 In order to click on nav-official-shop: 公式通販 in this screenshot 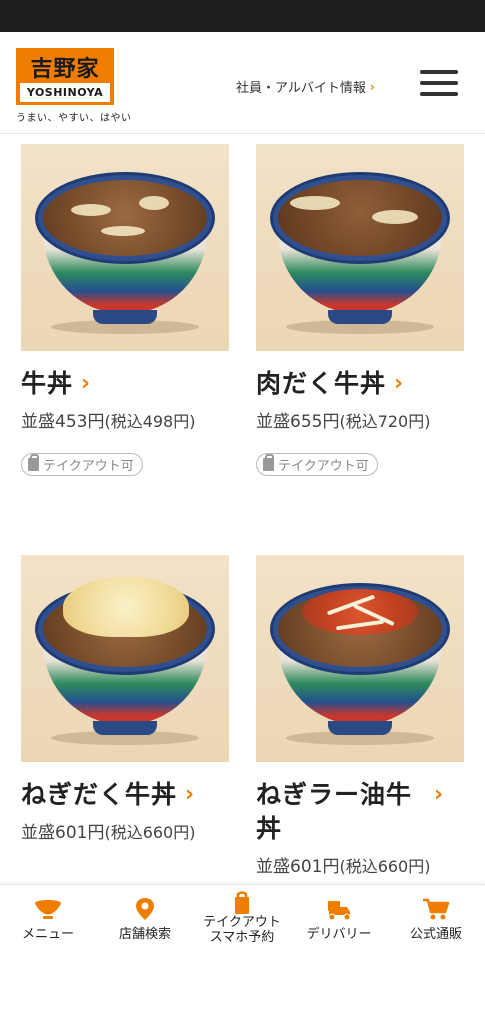, I will do `click(436, 919)`.